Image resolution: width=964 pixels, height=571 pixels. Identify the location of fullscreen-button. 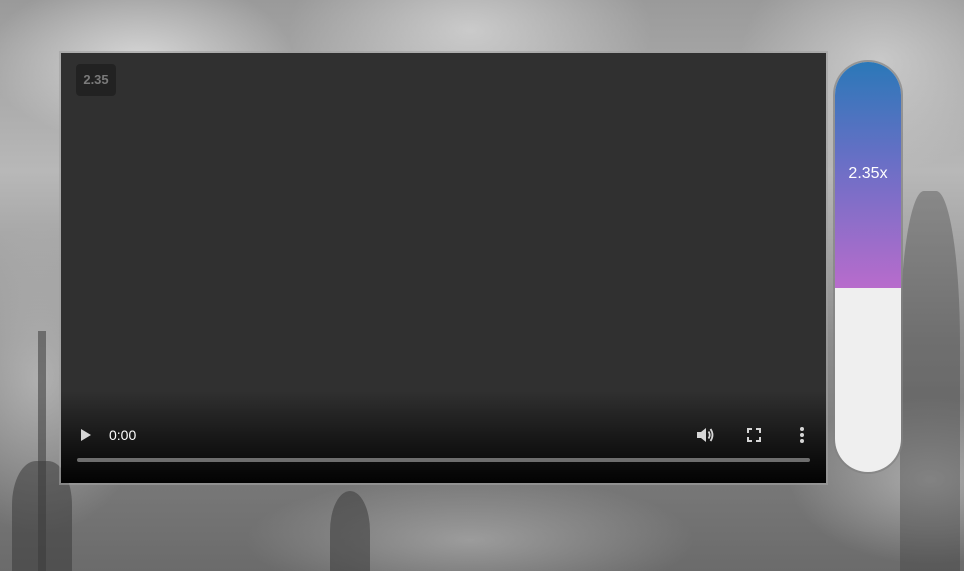
(754, 435).